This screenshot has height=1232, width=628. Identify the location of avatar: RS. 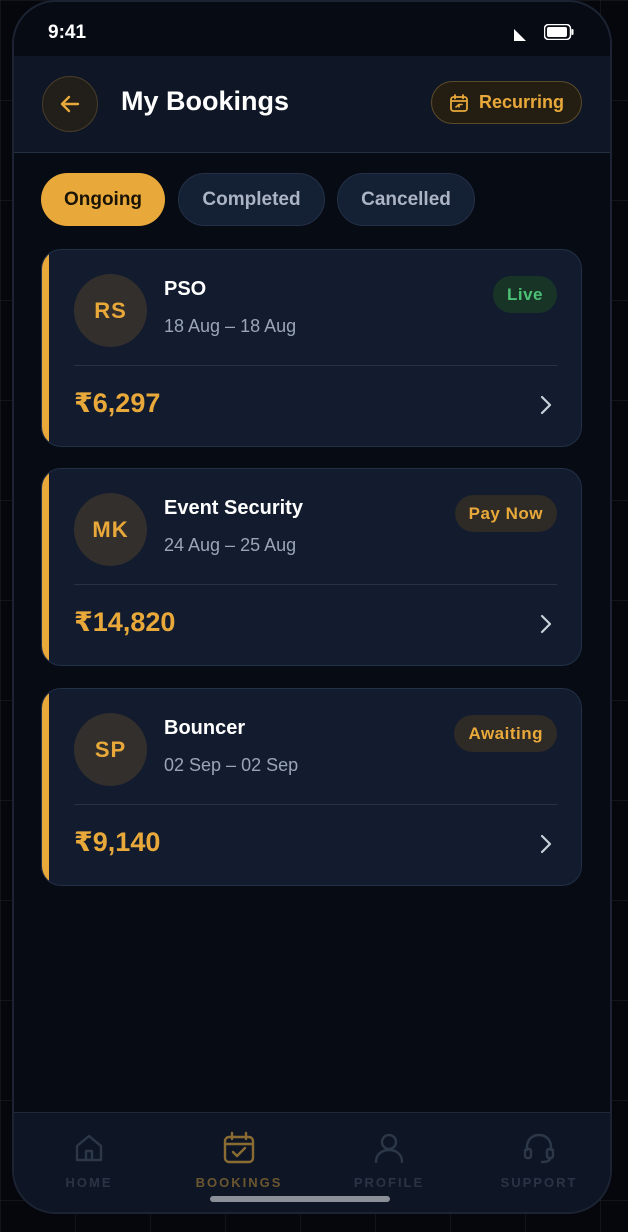
(110, 310).